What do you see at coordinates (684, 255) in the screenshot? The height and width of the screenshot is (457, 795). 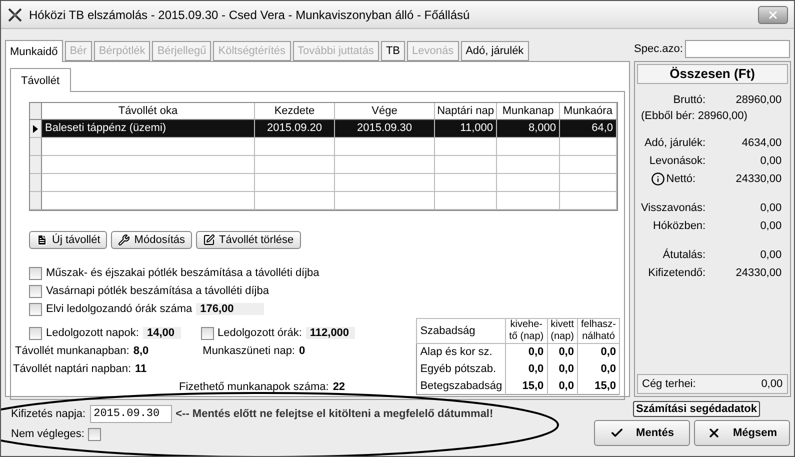 I see `summary-label: Átutalás:` at bounding box center [684, 255].